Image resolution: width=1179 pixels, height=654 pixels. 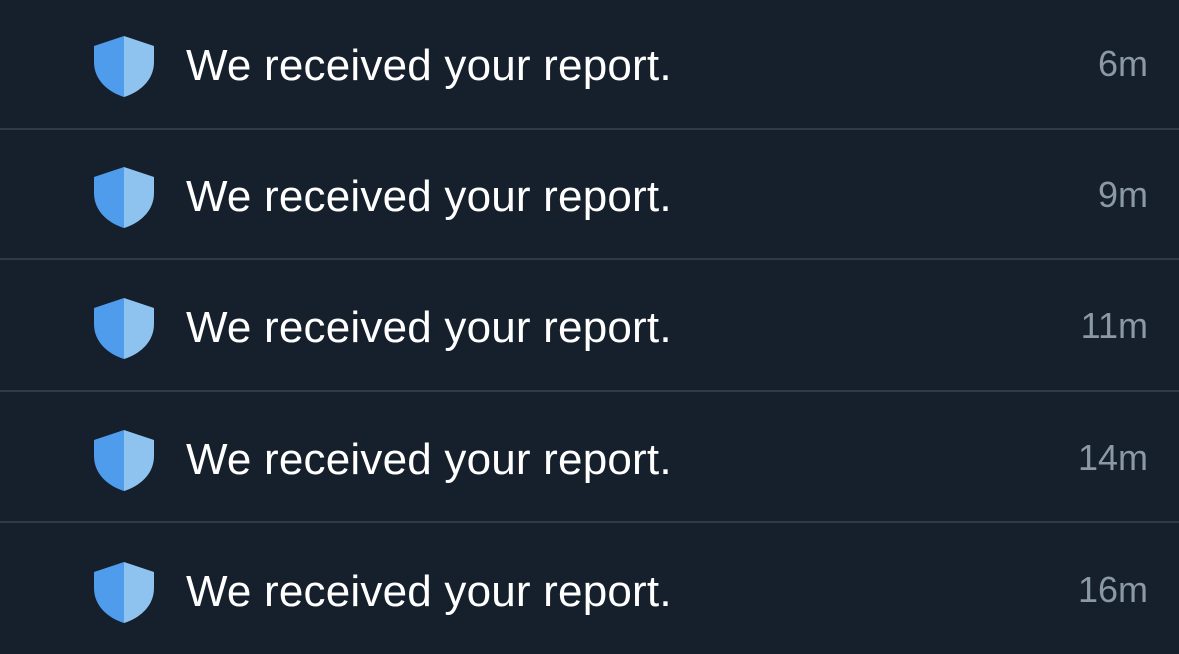 What do you see at coordinates (1112, 457) in the screenshot?
I see `notification-time: 14m` at bounding box center [1112, 457].